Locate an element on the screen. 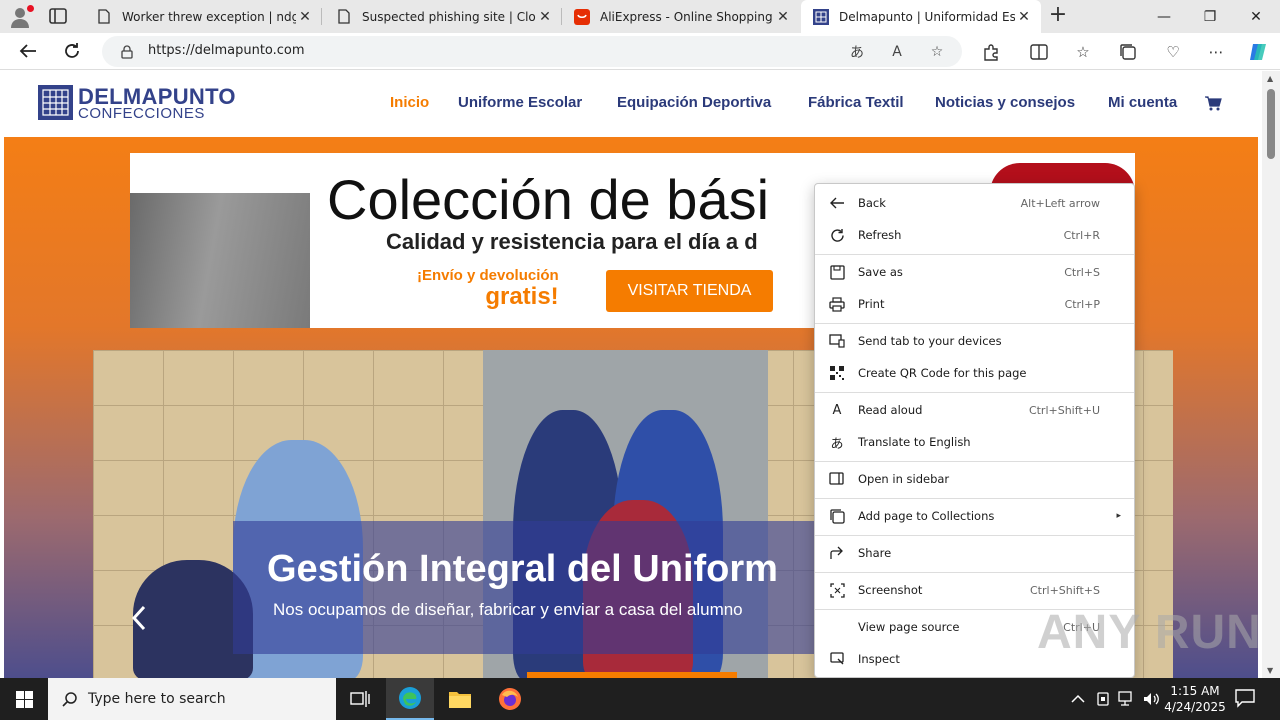 The height and width of the screenshot is (720, 1280). refresh-button is located at coordinates (72, 51).